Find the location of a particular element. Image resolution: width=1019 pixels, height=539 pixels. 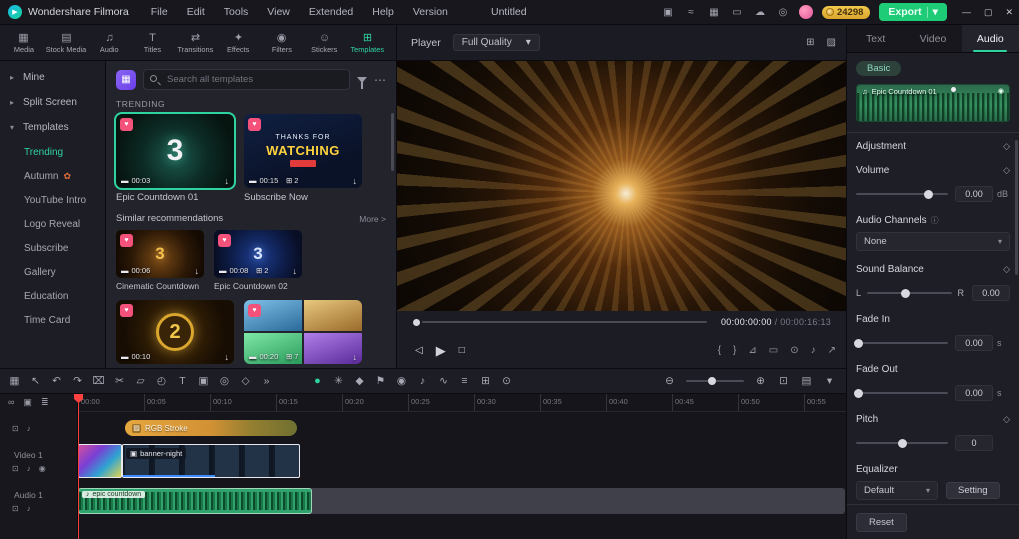

media-browser-icon: ▦ is located at coordinates (14, 381).